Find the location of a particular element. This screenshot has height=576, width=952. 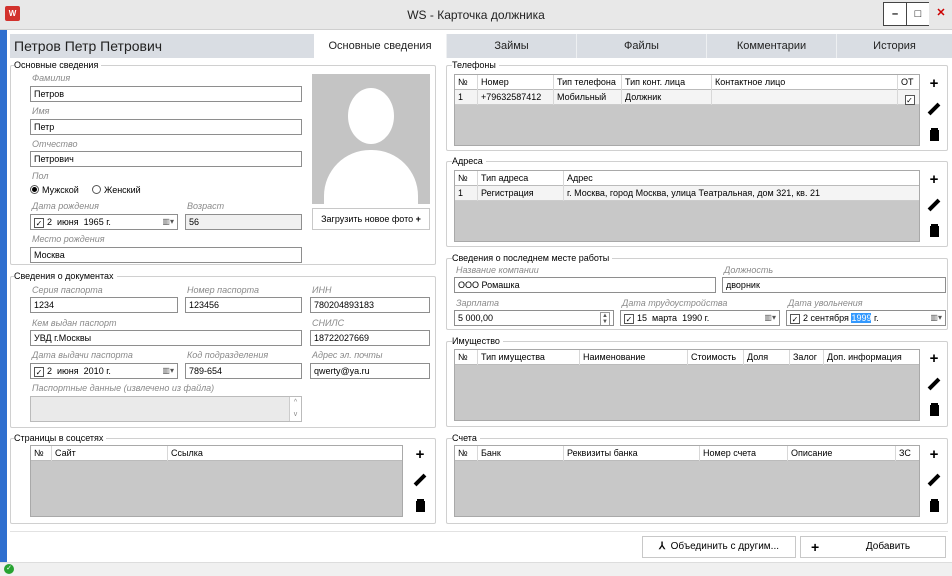

fire-date-checkbox: ✓ is located at coordinates (795, 319).